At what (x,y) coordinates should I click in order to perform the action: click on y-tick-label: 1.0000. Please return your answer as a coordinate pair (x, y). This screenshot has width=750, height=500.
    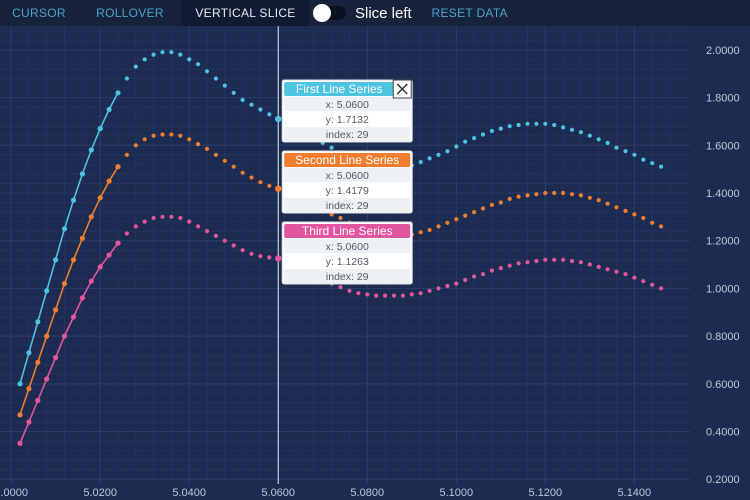
    Looking at the image, I should click on (723, 289).